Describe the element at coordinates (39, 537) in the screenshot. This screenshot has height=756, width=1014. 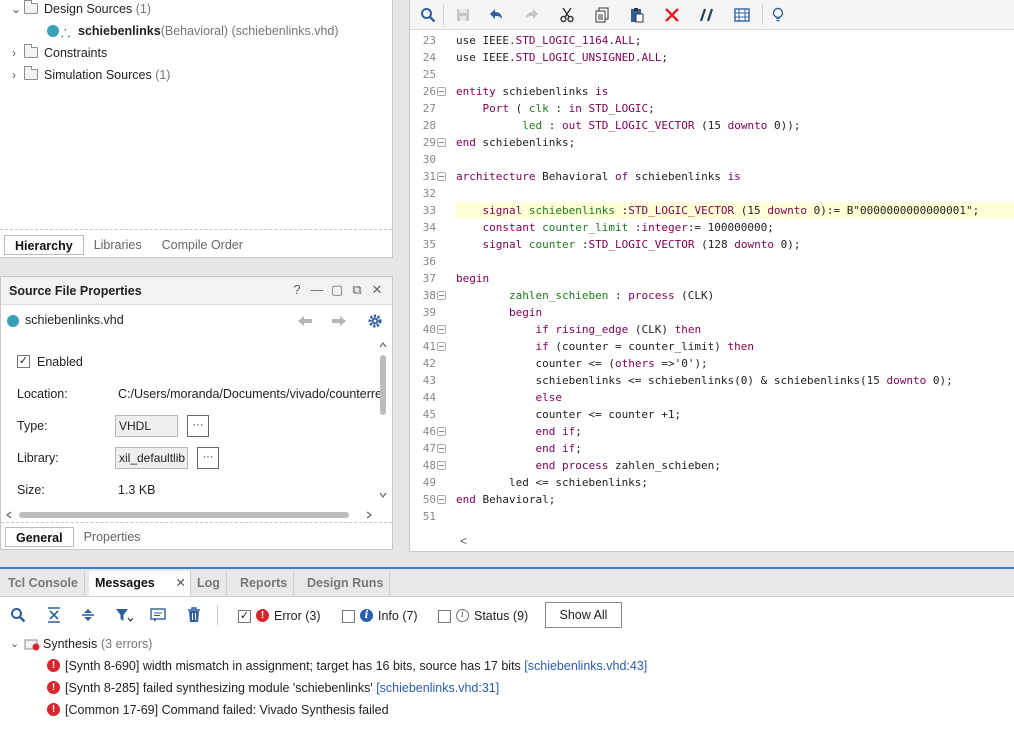
I see `tab-general: General` at that location.